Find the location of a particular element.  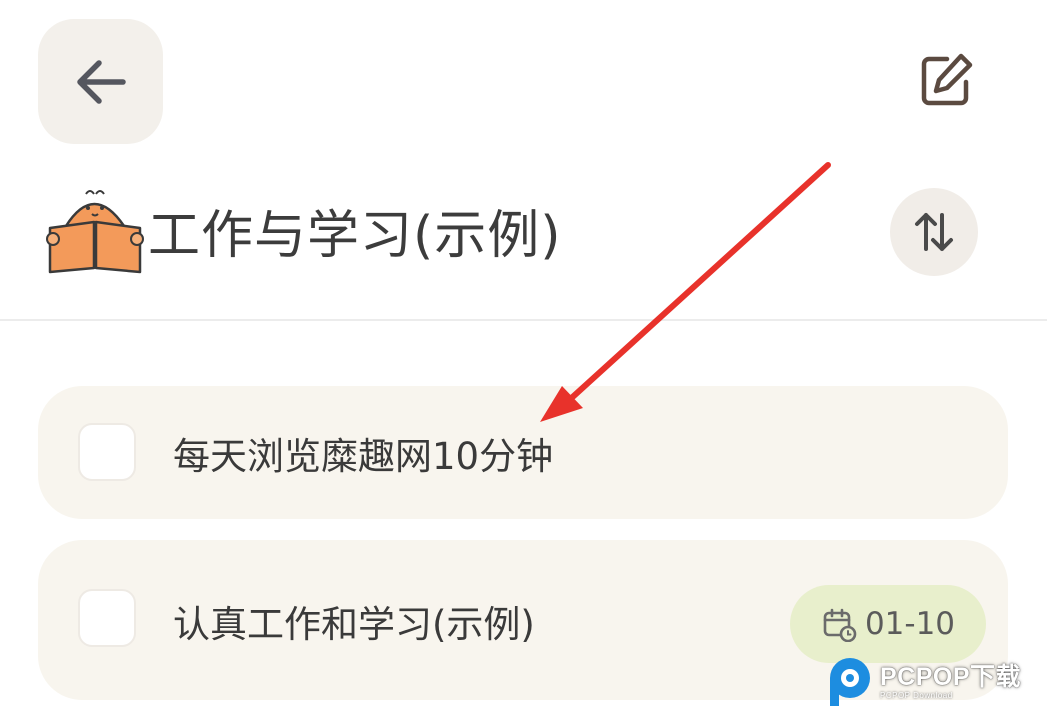

watermark: PCPOP下载 PCPOP Download is located at coordinates (923, 682).